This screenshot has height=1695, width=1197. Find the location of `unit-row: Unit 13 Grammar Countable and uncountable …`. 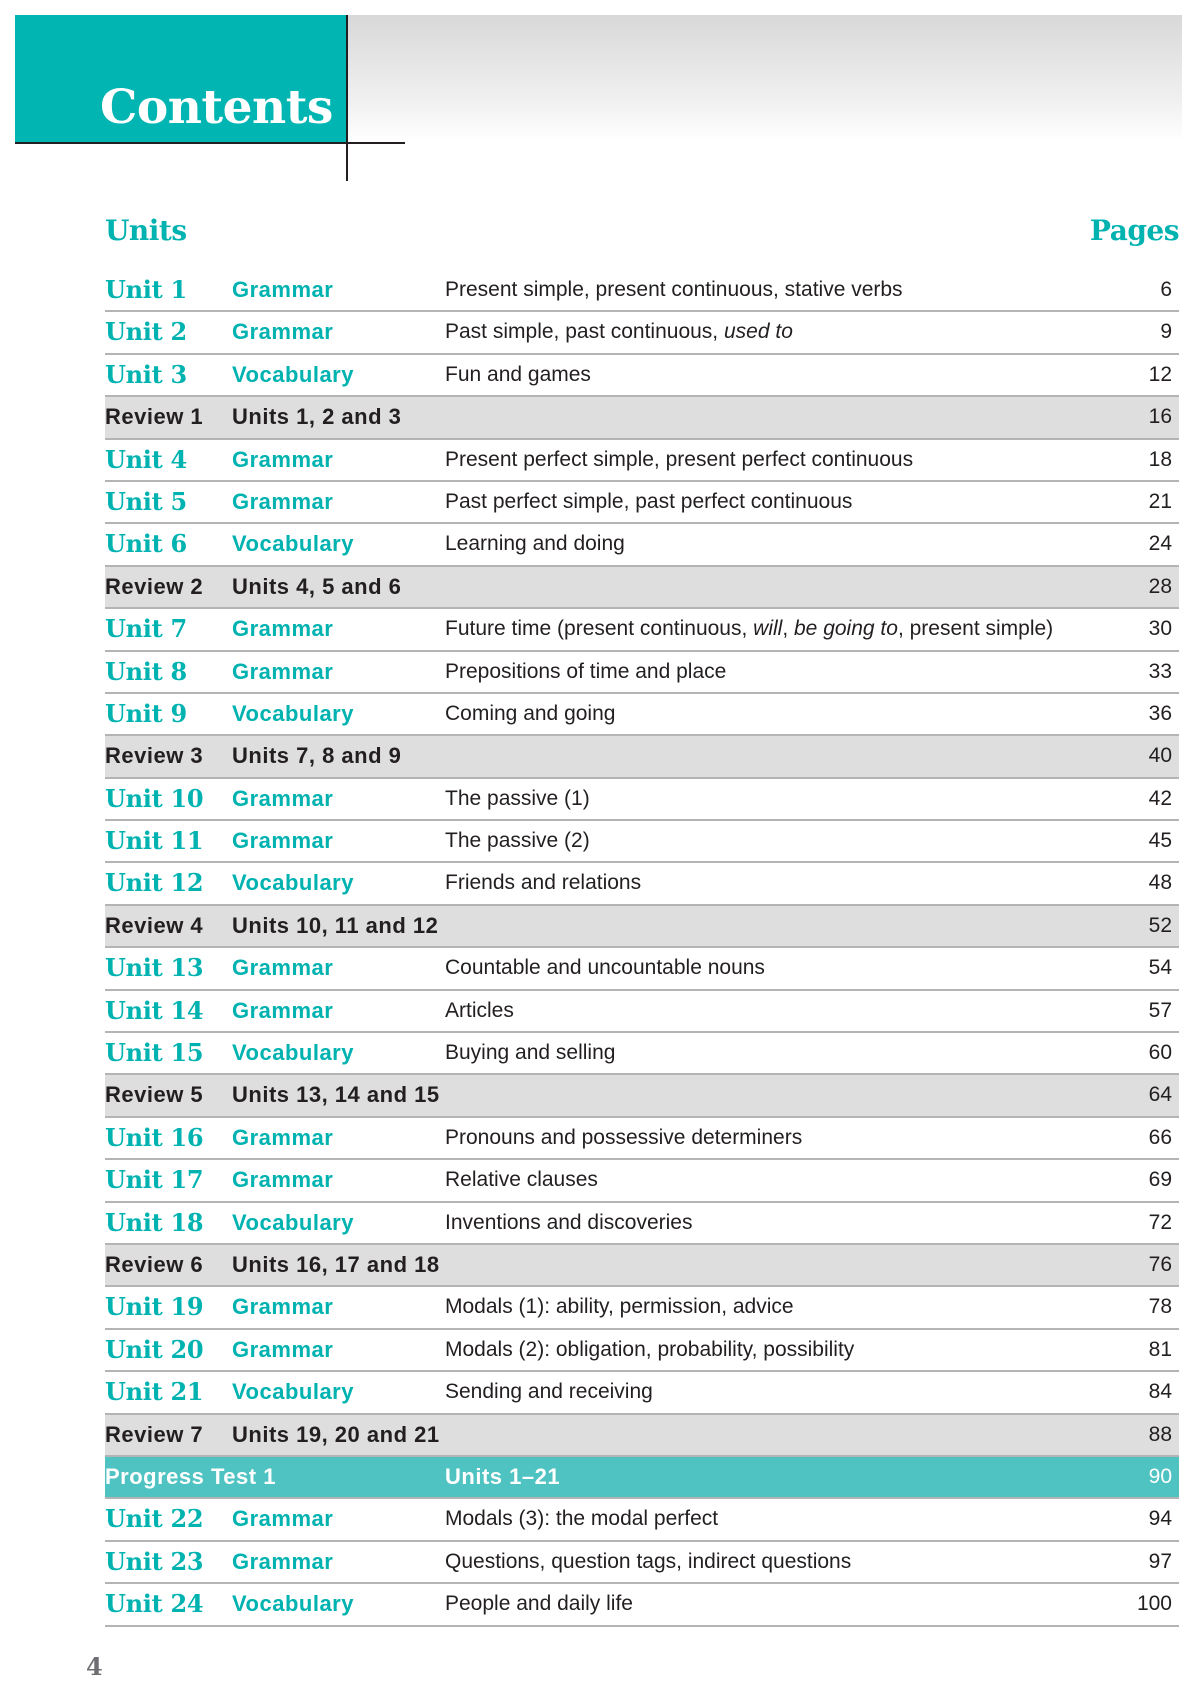

unit-row: Unit 13 Grammar Countable and uncountable … is located at coordinates (642, 969).